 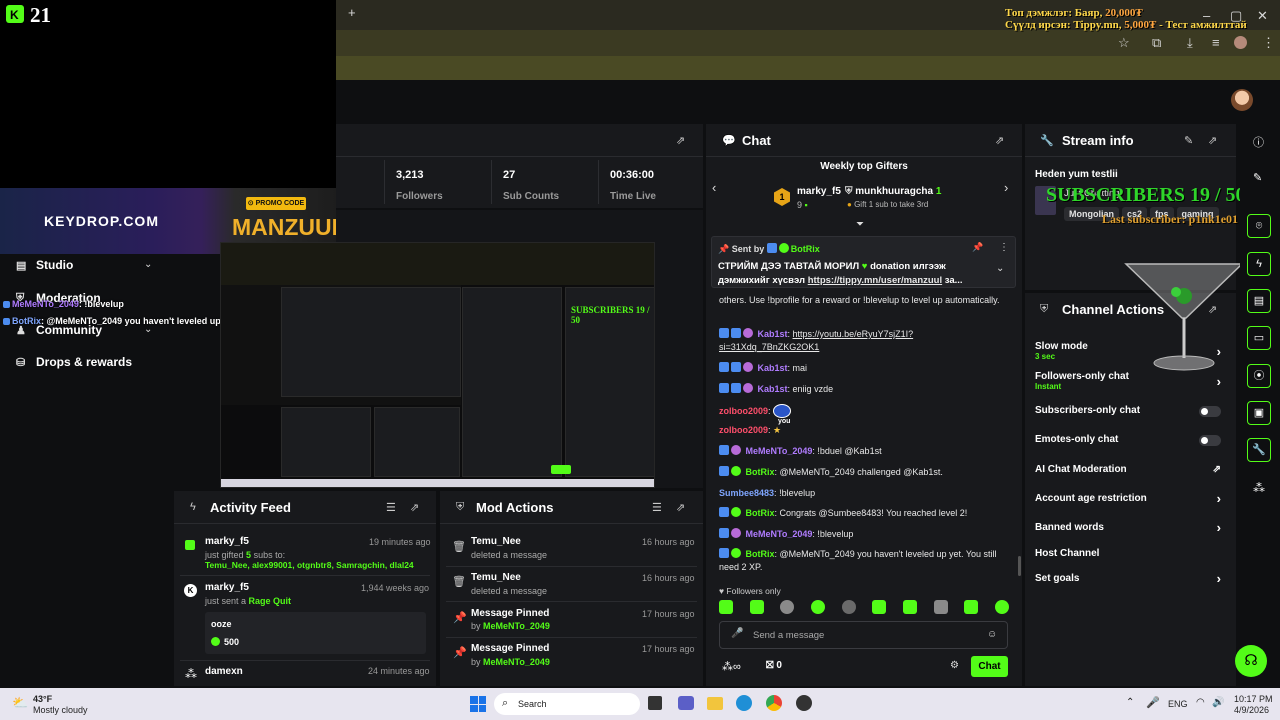 What do you see at coordinates (1240, 42) in the screenshot?
I see `profile-avatar` at bounding box center [1240, 42].